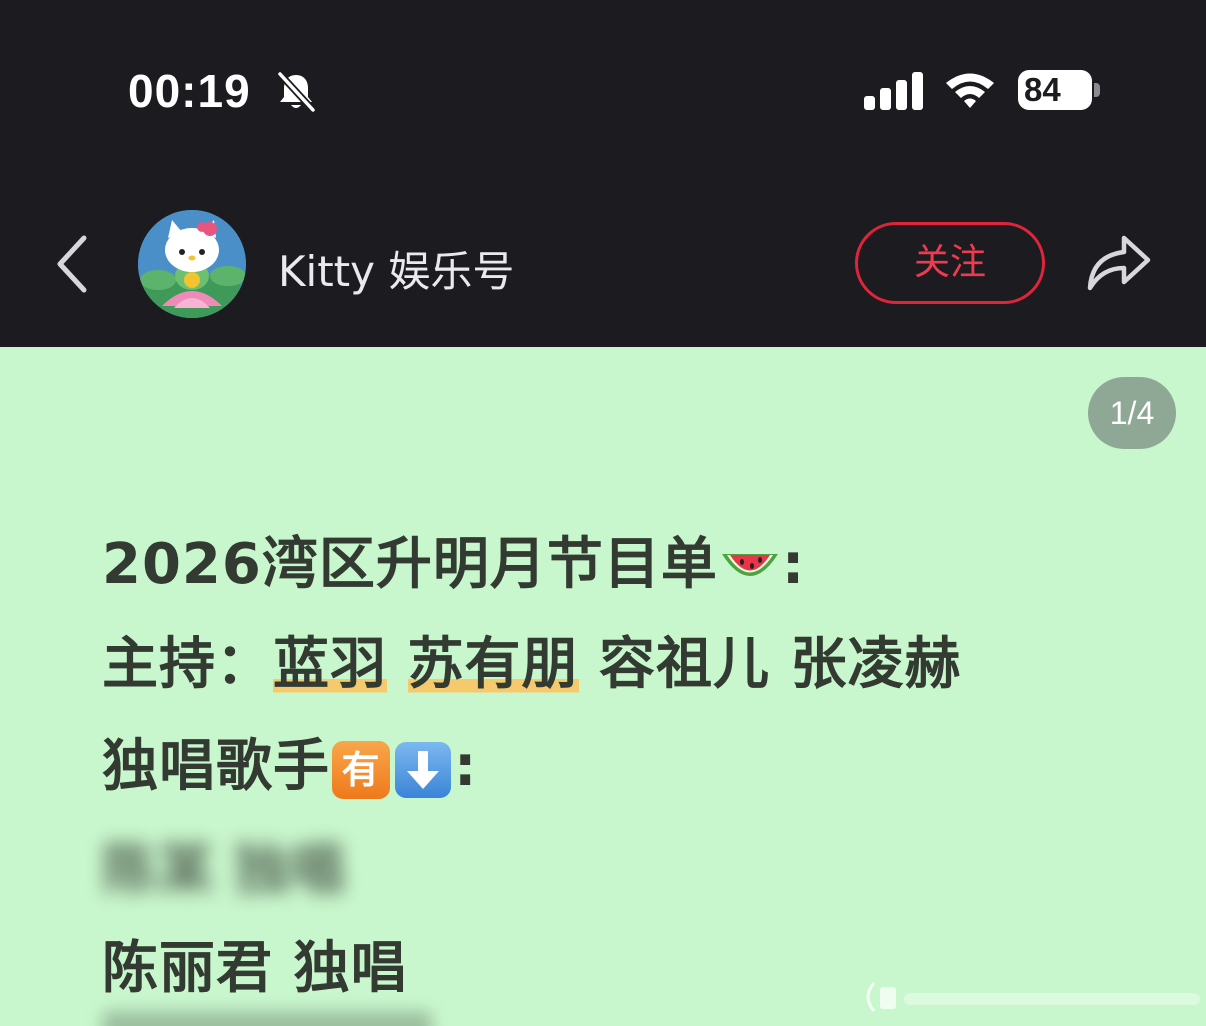 The height and width of the screenshot is (1026, 1206). What do you see at coordinates (749, 564) in the screenshot?
I see `watermelon-icon` at bounding box center [749, 564].